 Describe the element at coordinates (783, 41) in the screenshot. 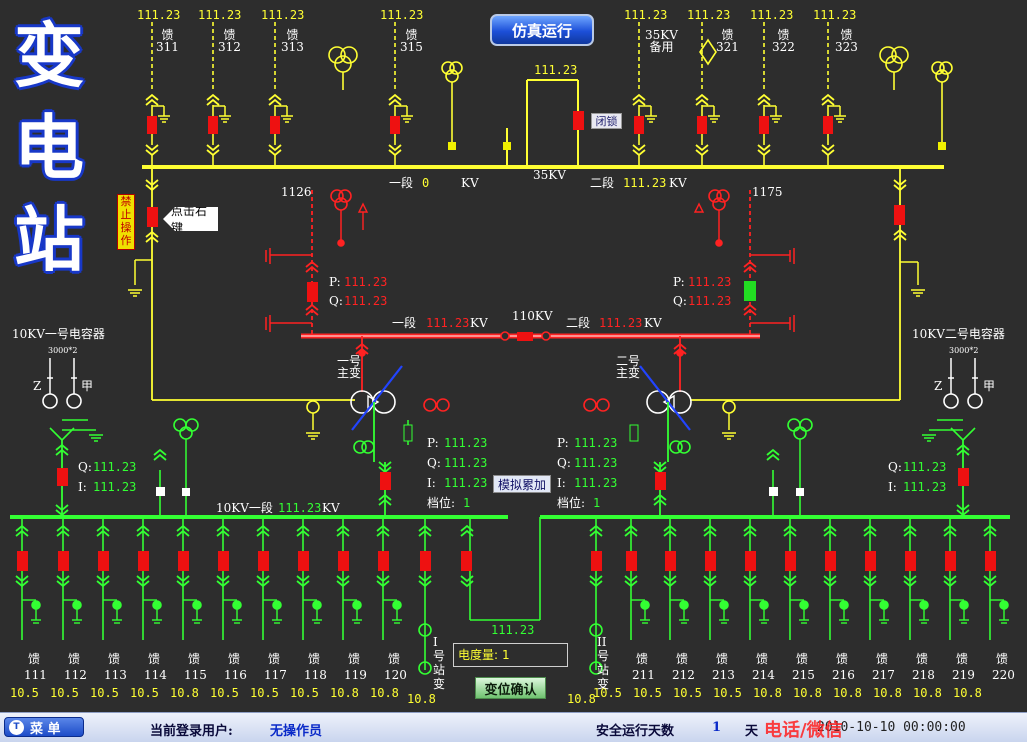

I see `feeder-label: 馈 322` at that location.